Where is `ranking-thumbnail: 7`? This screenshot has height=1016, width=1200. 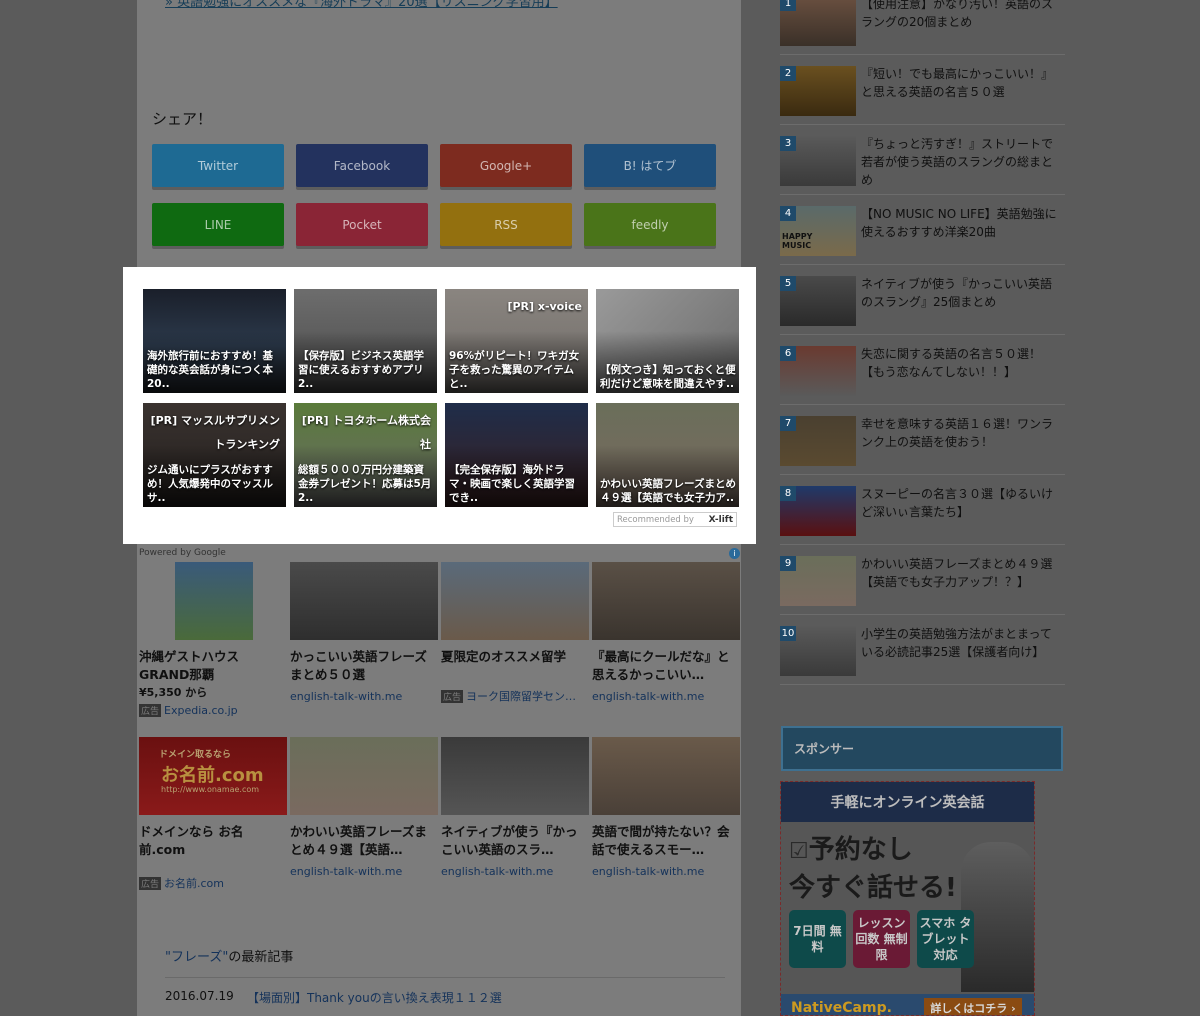 ranking-thumbnail: 7 is located at coordinates (818, 441).